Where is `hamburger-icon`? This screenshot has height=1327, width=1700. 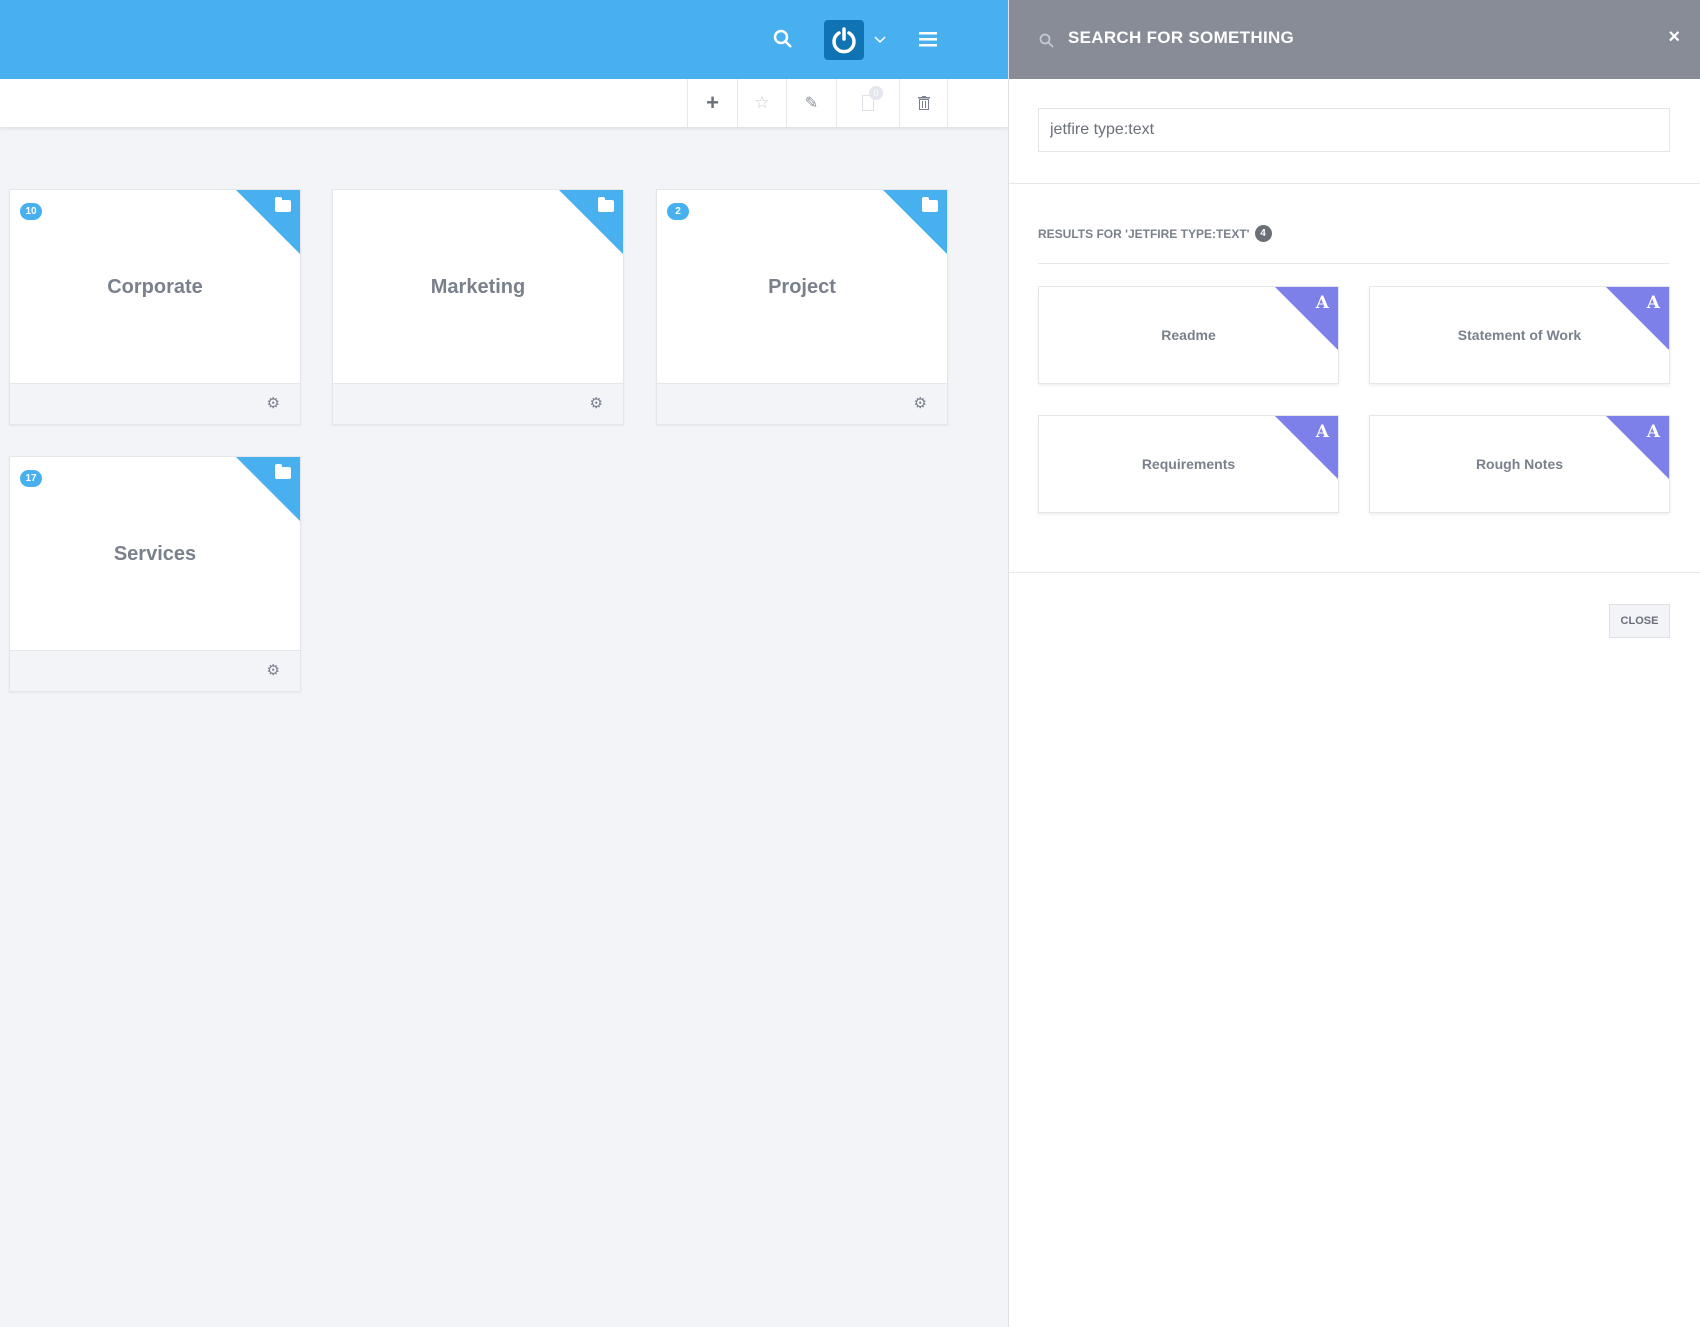 hamburger-icon is located at coordinates (928, 39).